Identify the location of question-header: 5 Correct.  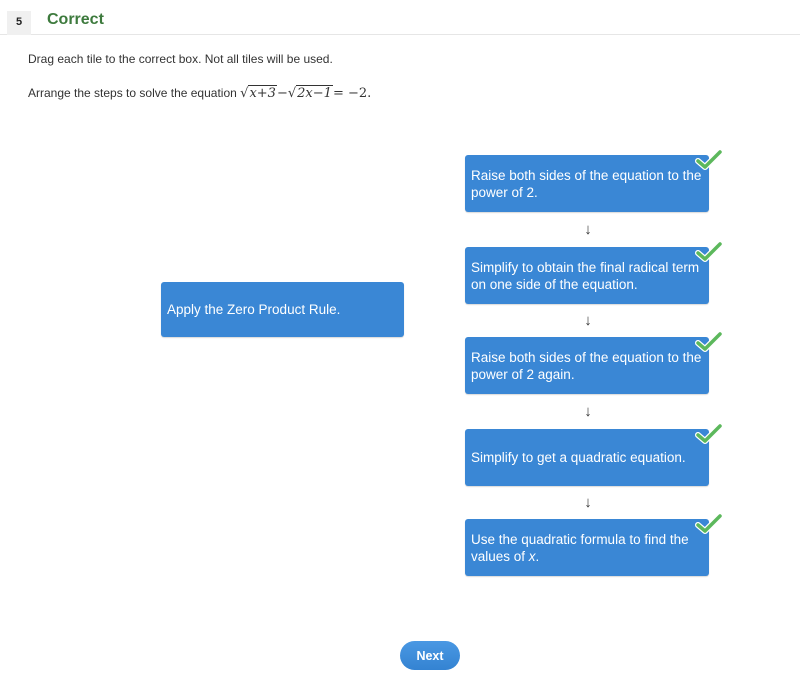
(400, 17).